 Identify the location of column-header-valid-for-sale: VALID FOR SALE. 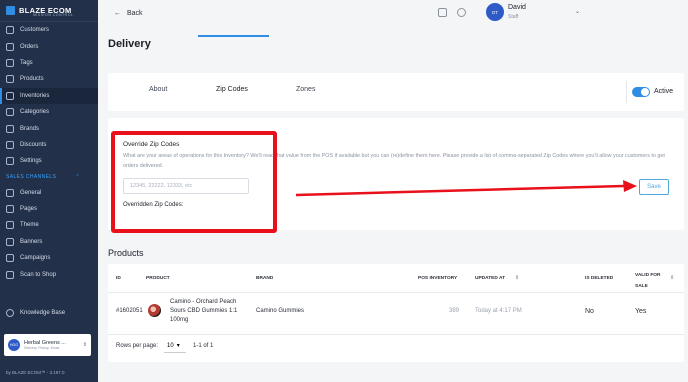
(650, 281).